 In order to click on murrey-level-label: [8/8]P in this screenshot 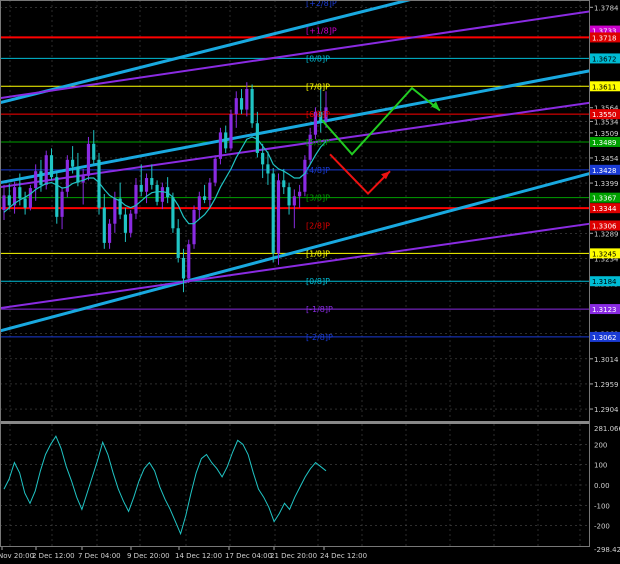, I will do `click(318, 58)`.